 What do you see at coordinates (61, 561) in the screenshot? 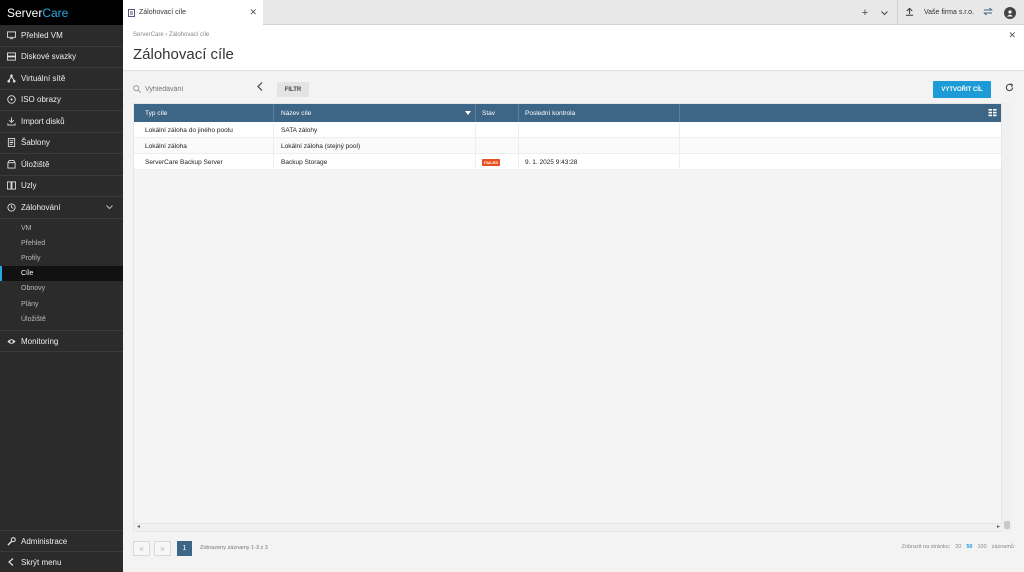
I see `hide-menu-button: Skrýt menu` at bounding box center [61, 561].